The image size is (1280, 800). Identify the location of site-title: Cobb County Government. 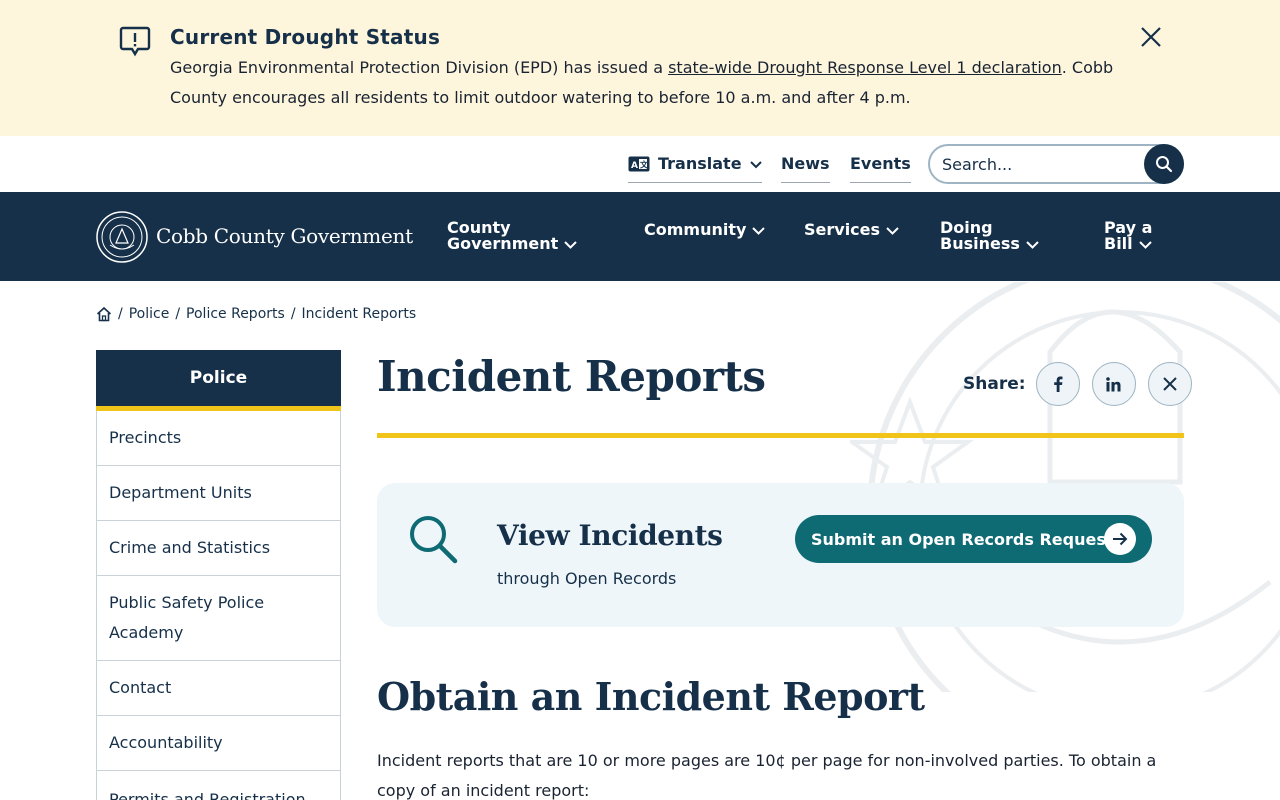
(284, 236).